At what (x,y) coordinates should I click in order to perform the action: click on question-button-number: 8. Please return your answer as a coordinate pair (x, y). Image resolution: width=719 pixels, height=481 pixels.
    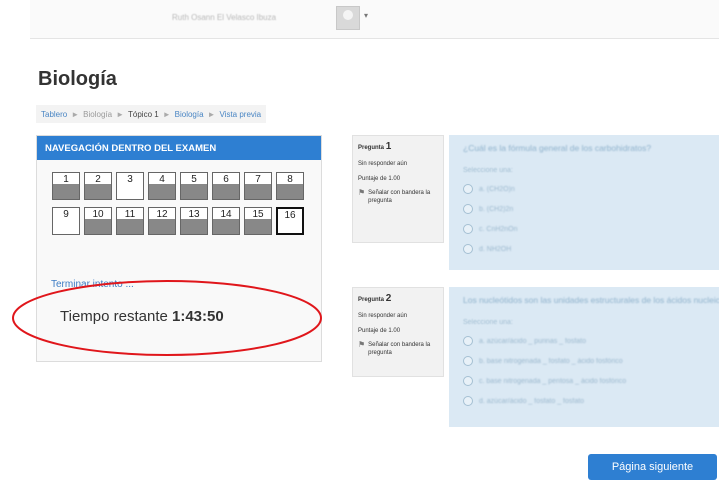
    Looking at the image, I should click on (290, 179).